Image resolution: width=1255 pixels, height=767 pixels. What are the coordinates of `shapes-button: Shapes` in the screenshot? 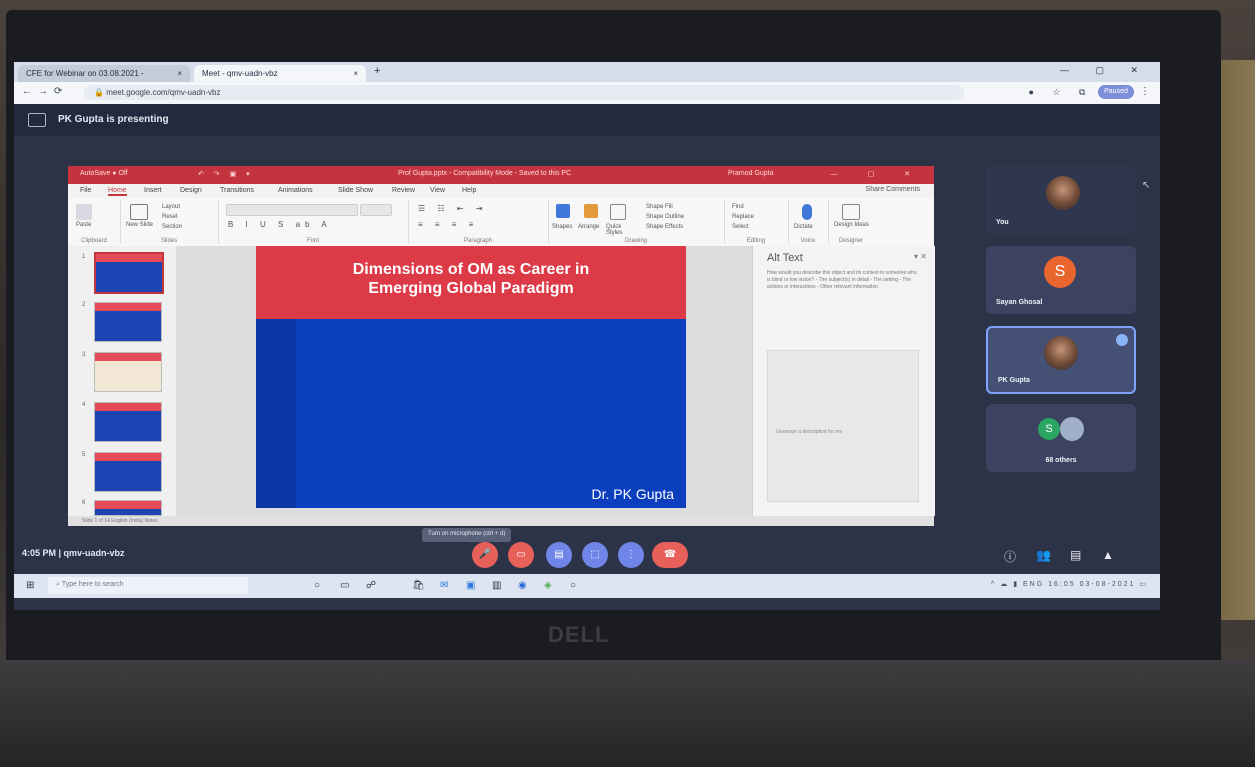 It's located at (562, 227).